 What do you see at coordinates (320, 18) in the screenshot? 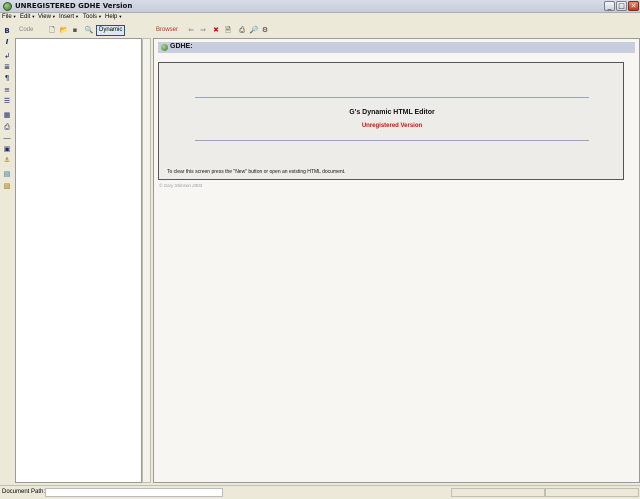
I see `menu-bar: File▼ Edit▼ View▼ Insert▼ Tools▼ Help▼` at bounding box center [320, 18].